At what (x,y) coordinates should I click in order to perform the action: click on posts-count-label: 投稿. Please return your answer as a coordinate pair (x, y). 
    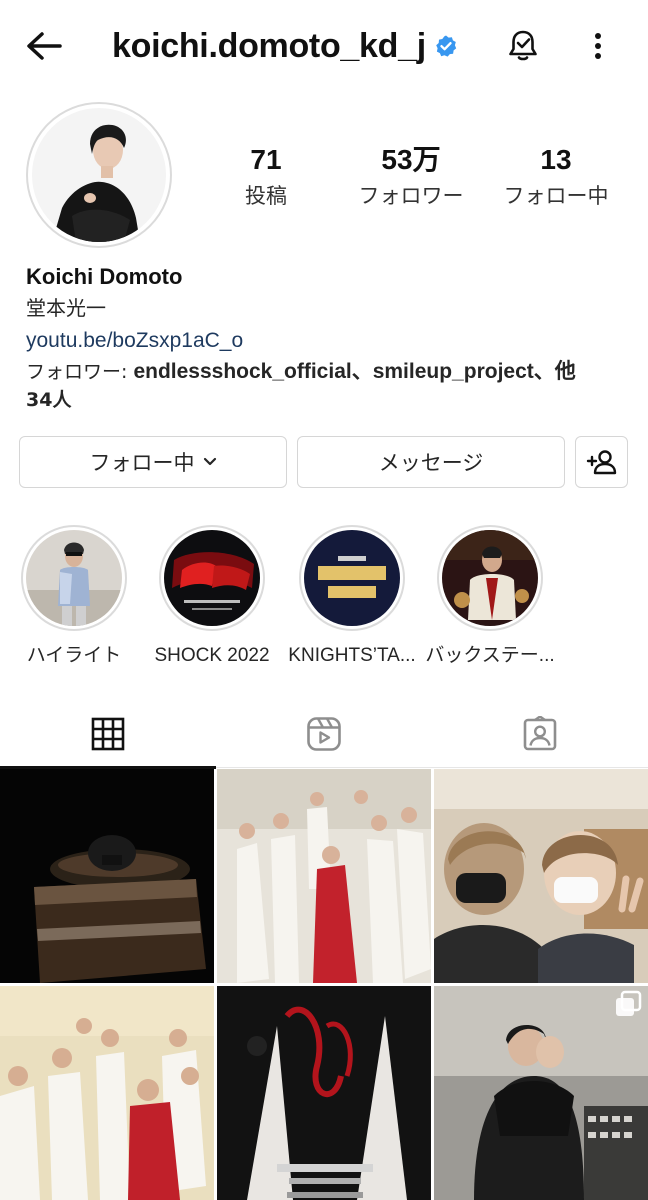
    Looking at the image, I should click on (266, 196).